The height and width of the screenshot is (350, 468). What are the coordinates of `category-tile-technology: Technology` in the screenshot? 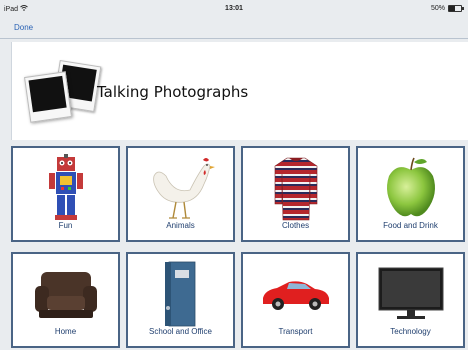 It's located at (410, 300).